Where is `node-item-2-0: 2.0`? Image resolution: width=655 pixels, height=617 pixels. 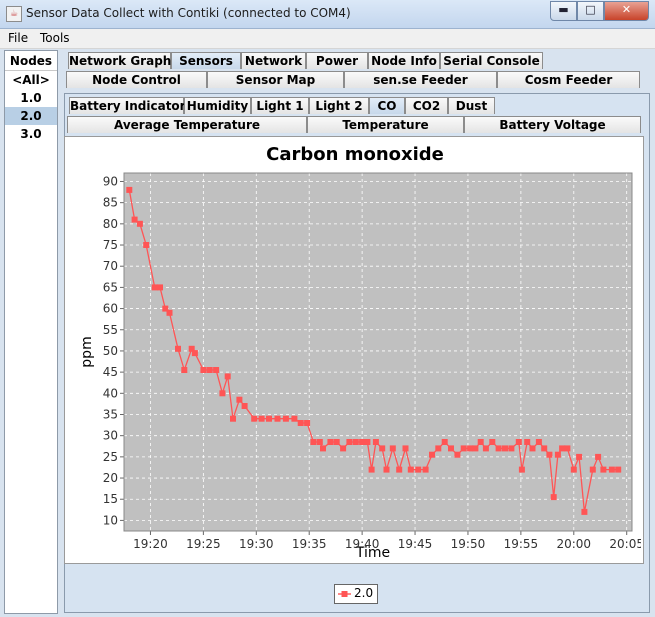 node-item-2-0: 2.0 is located at coordinates (31, 116).